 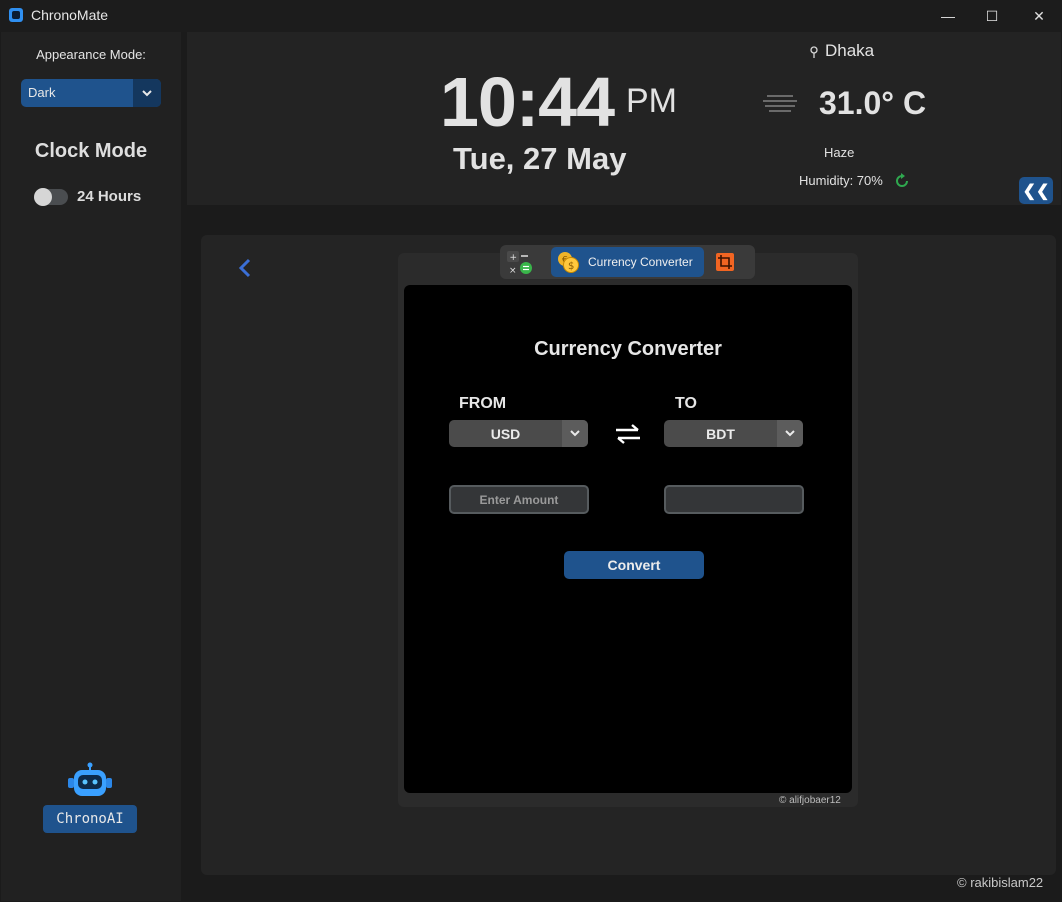 I want to click on to-label: TO, so click(x=686, y=403).